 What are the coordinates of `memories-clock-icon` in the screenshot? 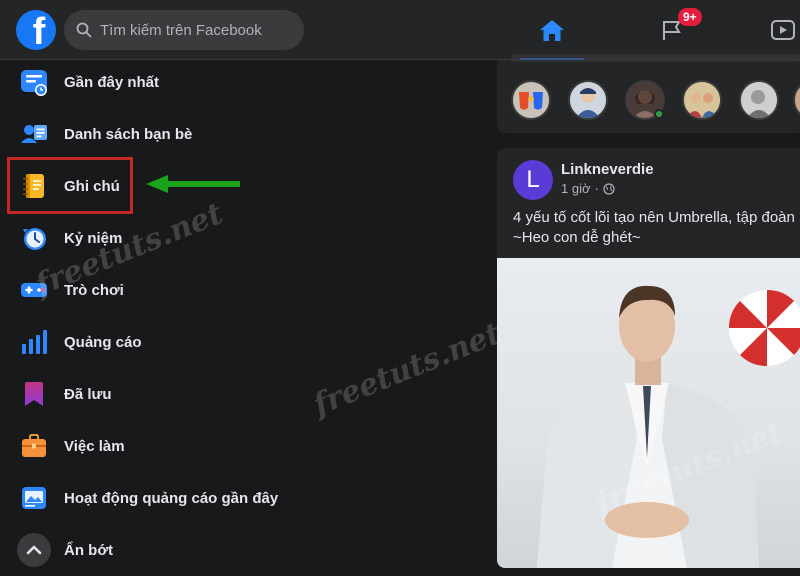 It's located at (34, 238).